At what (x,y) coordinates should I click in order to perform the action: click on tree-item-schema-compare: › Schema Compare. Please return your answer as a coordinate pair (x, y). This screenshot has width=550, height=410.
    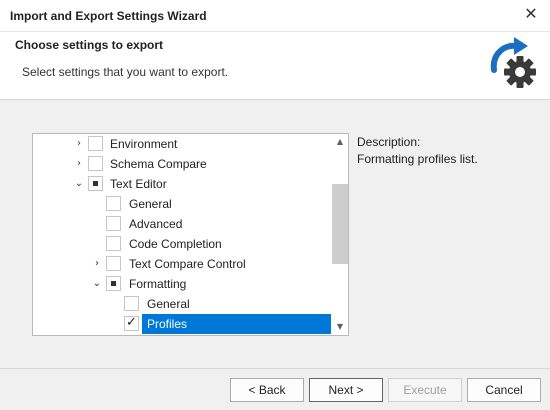
    Looking at the image, I should click on (183, 164).